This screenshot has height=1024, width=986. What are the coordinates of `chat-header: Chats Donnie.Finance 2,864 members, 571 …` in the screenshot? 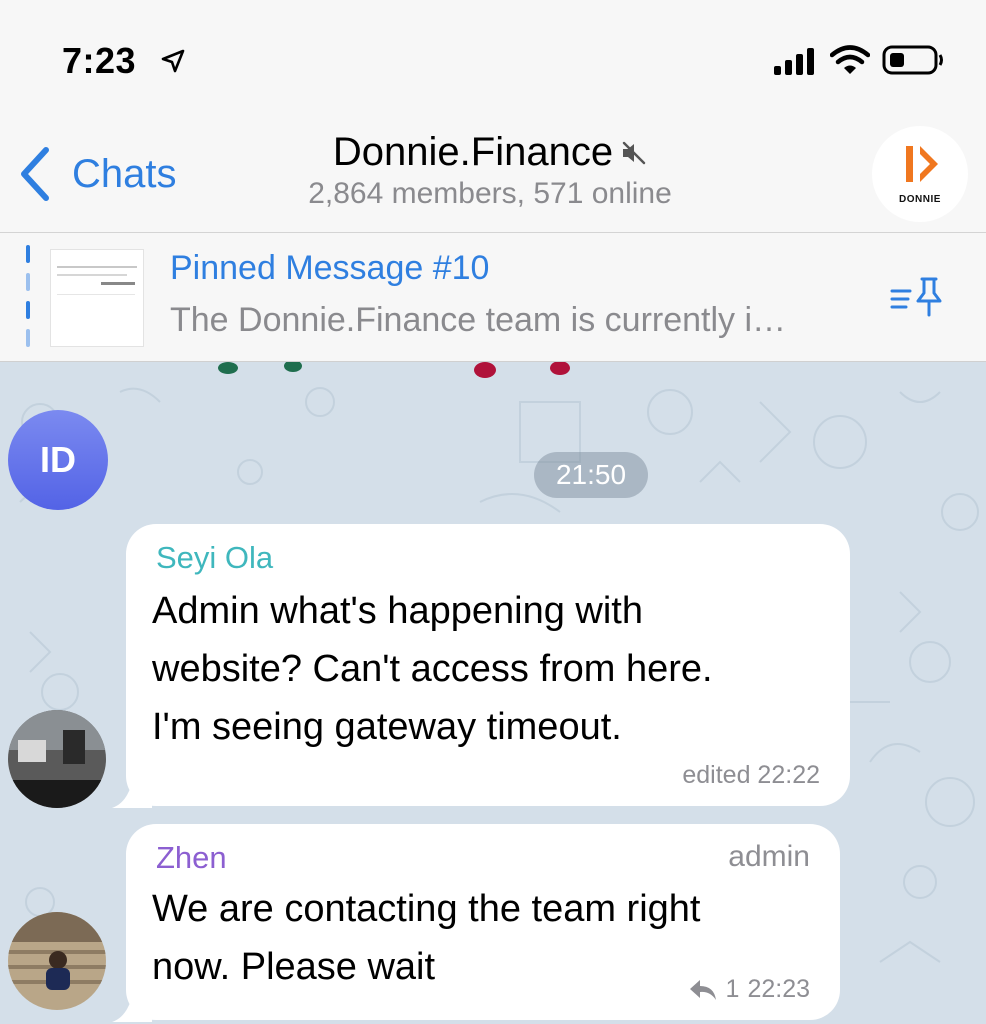 It's located at (493, 176).